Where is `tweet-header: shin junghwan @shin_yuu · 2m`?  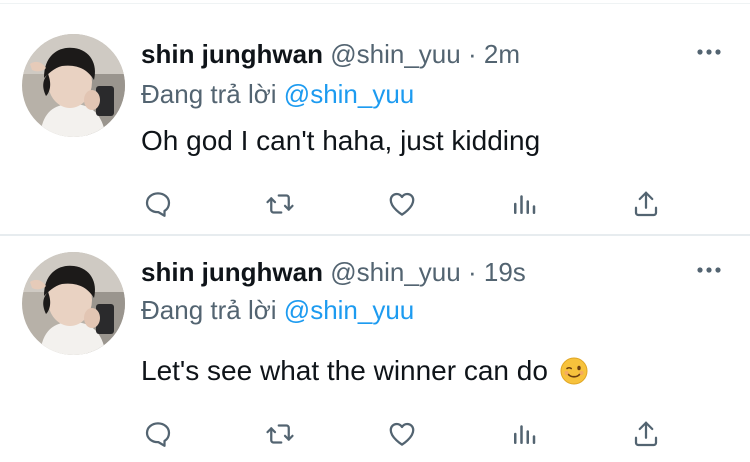 tweet-header: shin junghwan @shin_yuu · 2m is located at coordinates (330, 54).